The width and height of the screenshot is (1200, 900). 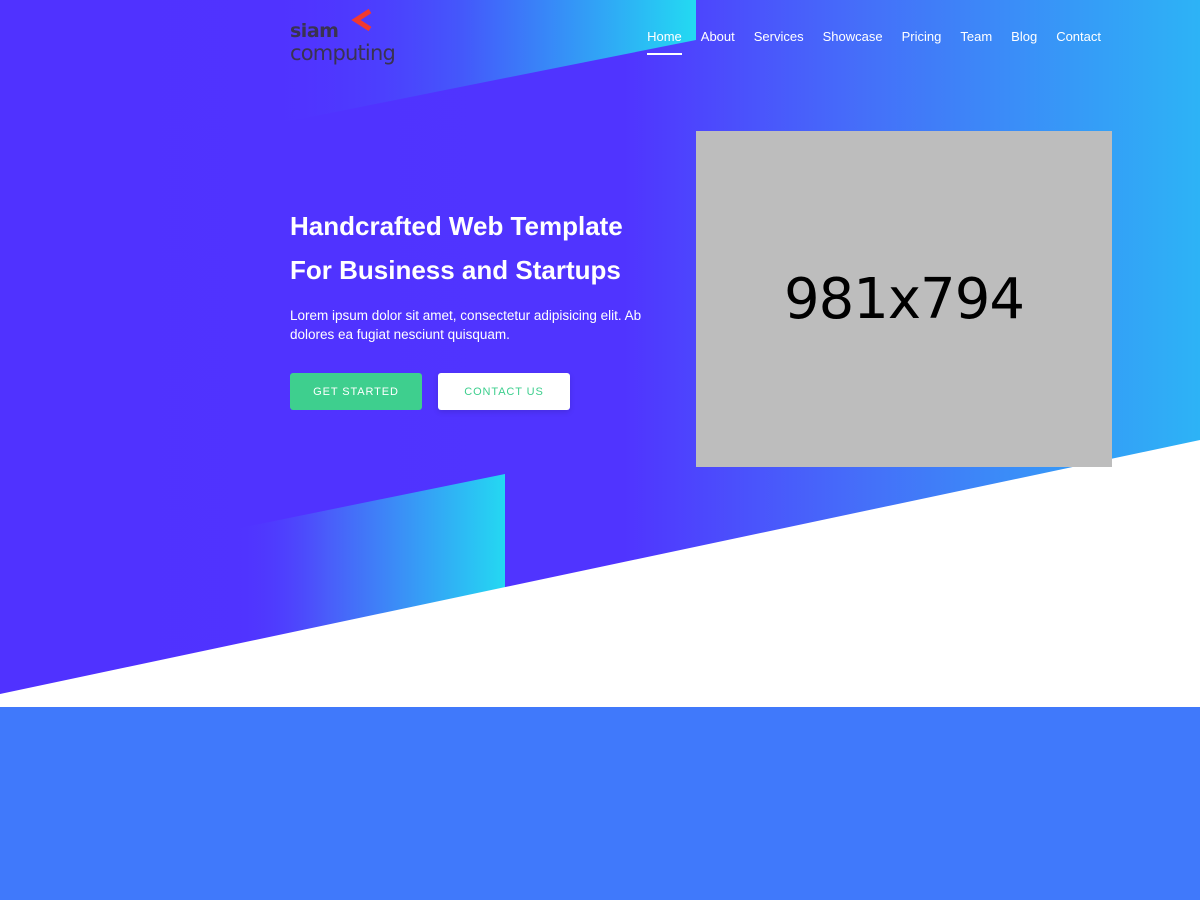 What do you see at coordinates (853, 37) in the screenshot?
I see `nav-item-showcase: Showcase` at bounding box center [853, 37].